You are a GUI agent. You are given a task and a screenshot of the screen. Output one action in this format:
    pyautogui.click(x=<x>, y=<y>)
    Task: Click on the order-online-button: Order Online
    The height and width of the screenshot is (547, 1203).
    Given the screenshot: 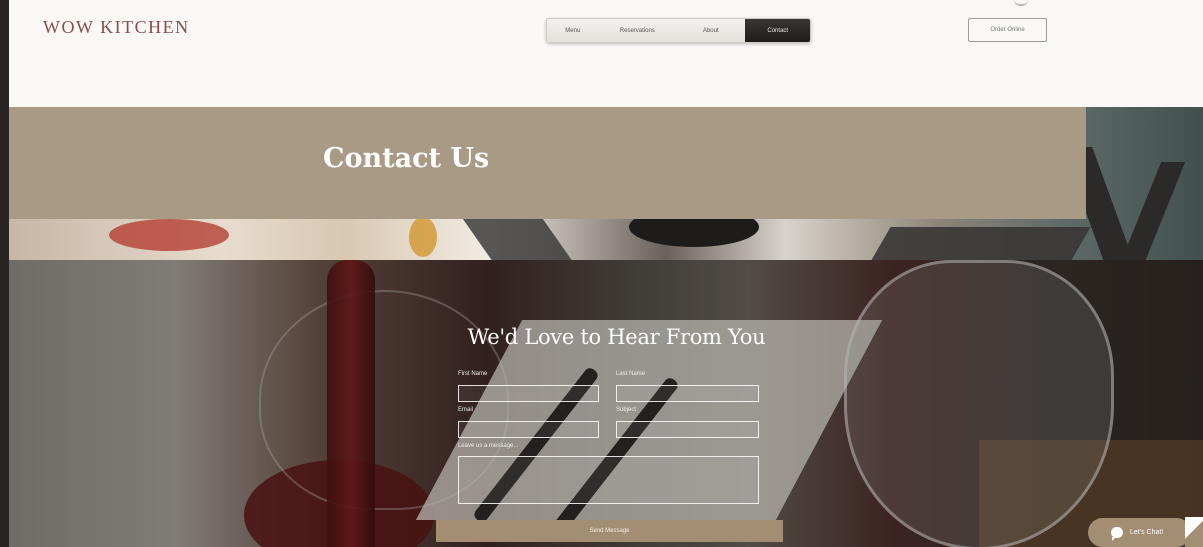 What is the action you would take?
    pyautogui.click(x=1007, y=30)
    